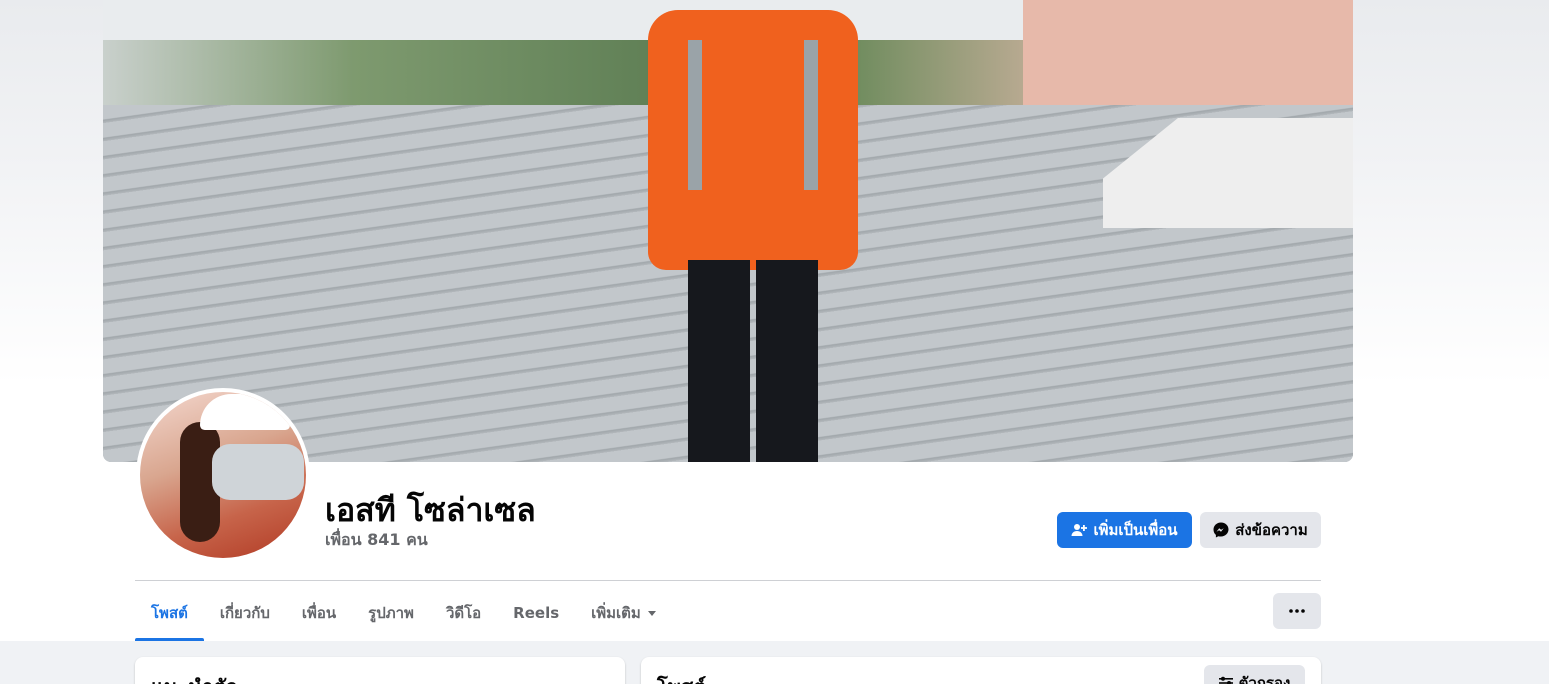  Describe the element at coordinates (681, 677) in the screenshot. I see `posts-card-title: โพสต์` at that location.